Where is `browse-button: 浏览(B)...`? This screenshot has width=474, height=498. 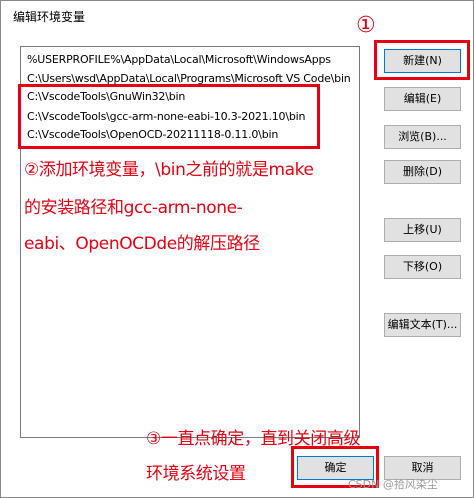
browse-button: 浏览(B)... is located at coordinates (422, 137).